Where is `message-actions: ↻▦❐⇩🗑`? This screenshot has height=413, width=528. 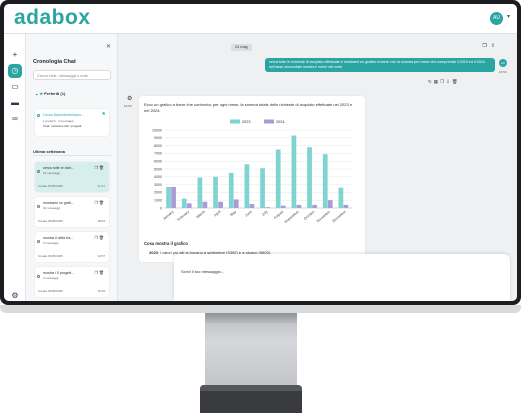 message-actions: ↻▦❐⇩🗑 is located at coordinates (444, 82).